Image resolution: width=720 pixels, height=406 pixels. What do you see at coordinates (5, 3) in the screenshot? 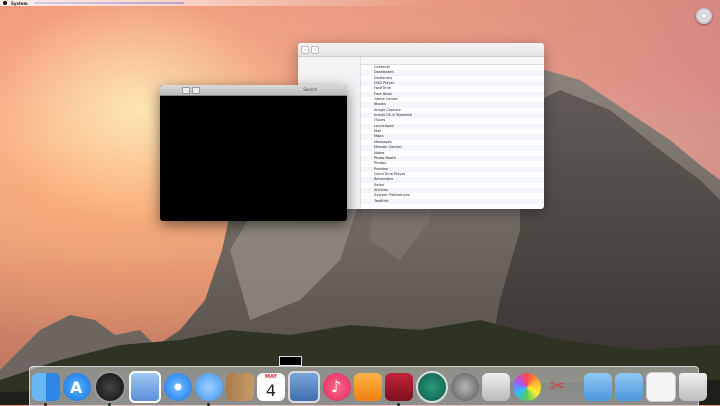
I see `apple-icon` at bounding box center [5, 3].